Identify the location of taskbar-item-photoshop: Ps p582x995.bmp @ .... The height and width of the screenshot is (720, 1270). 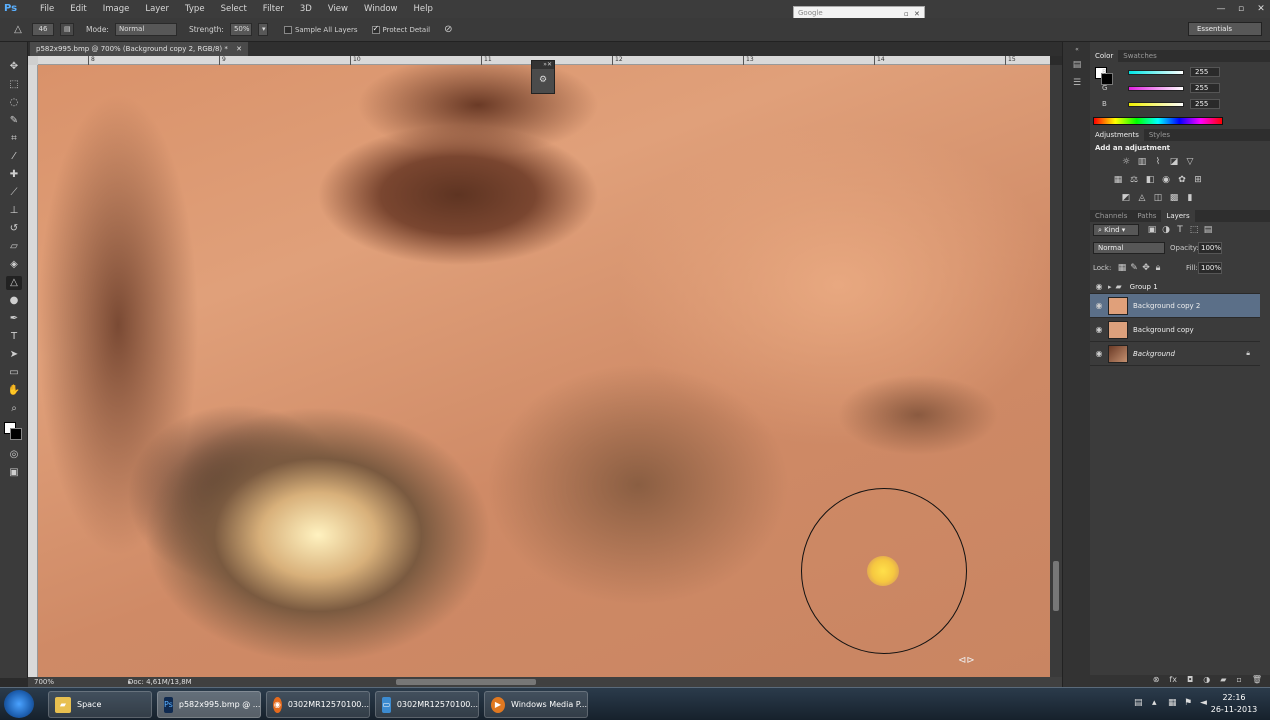
(209, 704).